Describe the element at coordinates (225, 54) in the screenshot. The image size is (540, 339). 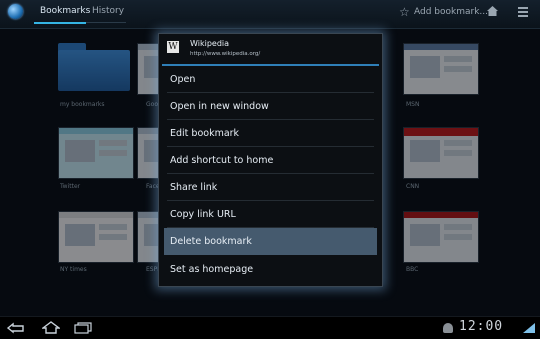
I see `bookmark-url: http://www.wikipedia.org/` at that location.